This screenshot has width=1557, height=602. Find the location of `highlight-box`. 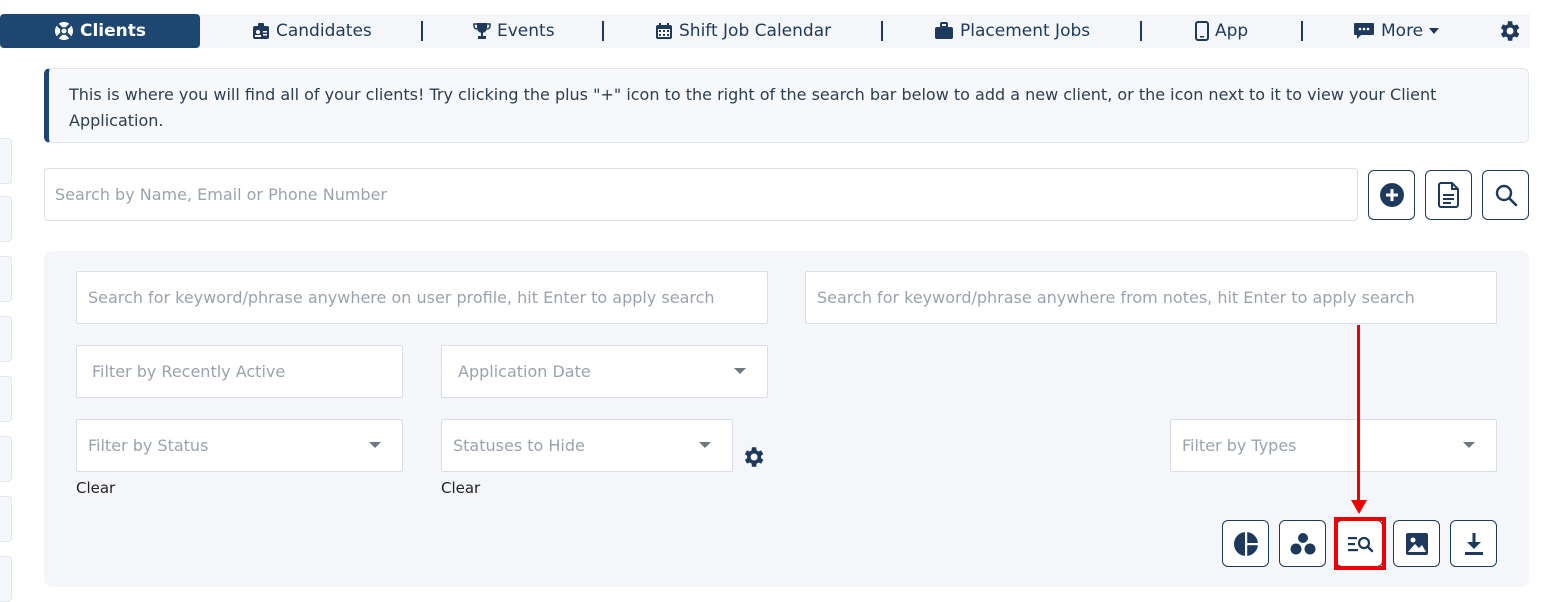

highlight-box is located at coordinates (1360, 543).